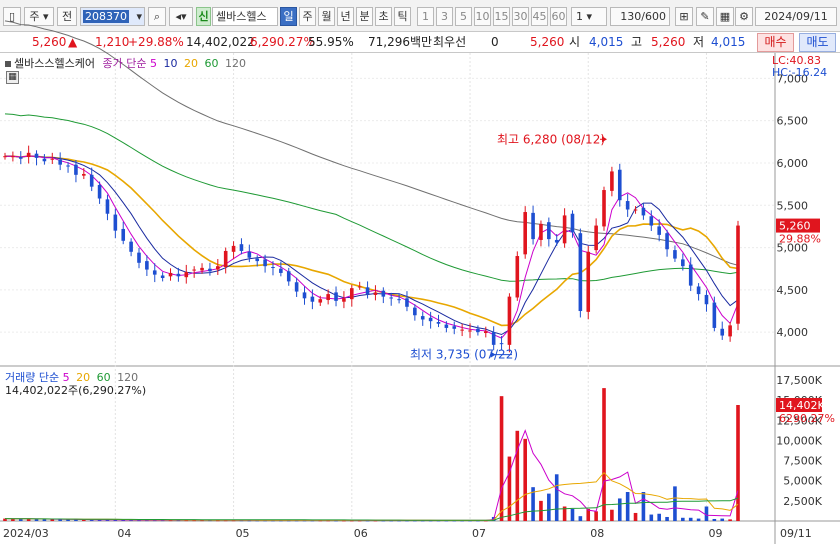 The image size is (840, 544). Describe the element at coordinates (170, 63) in the screenshot. I see `legend-ma10: 10` at that location.